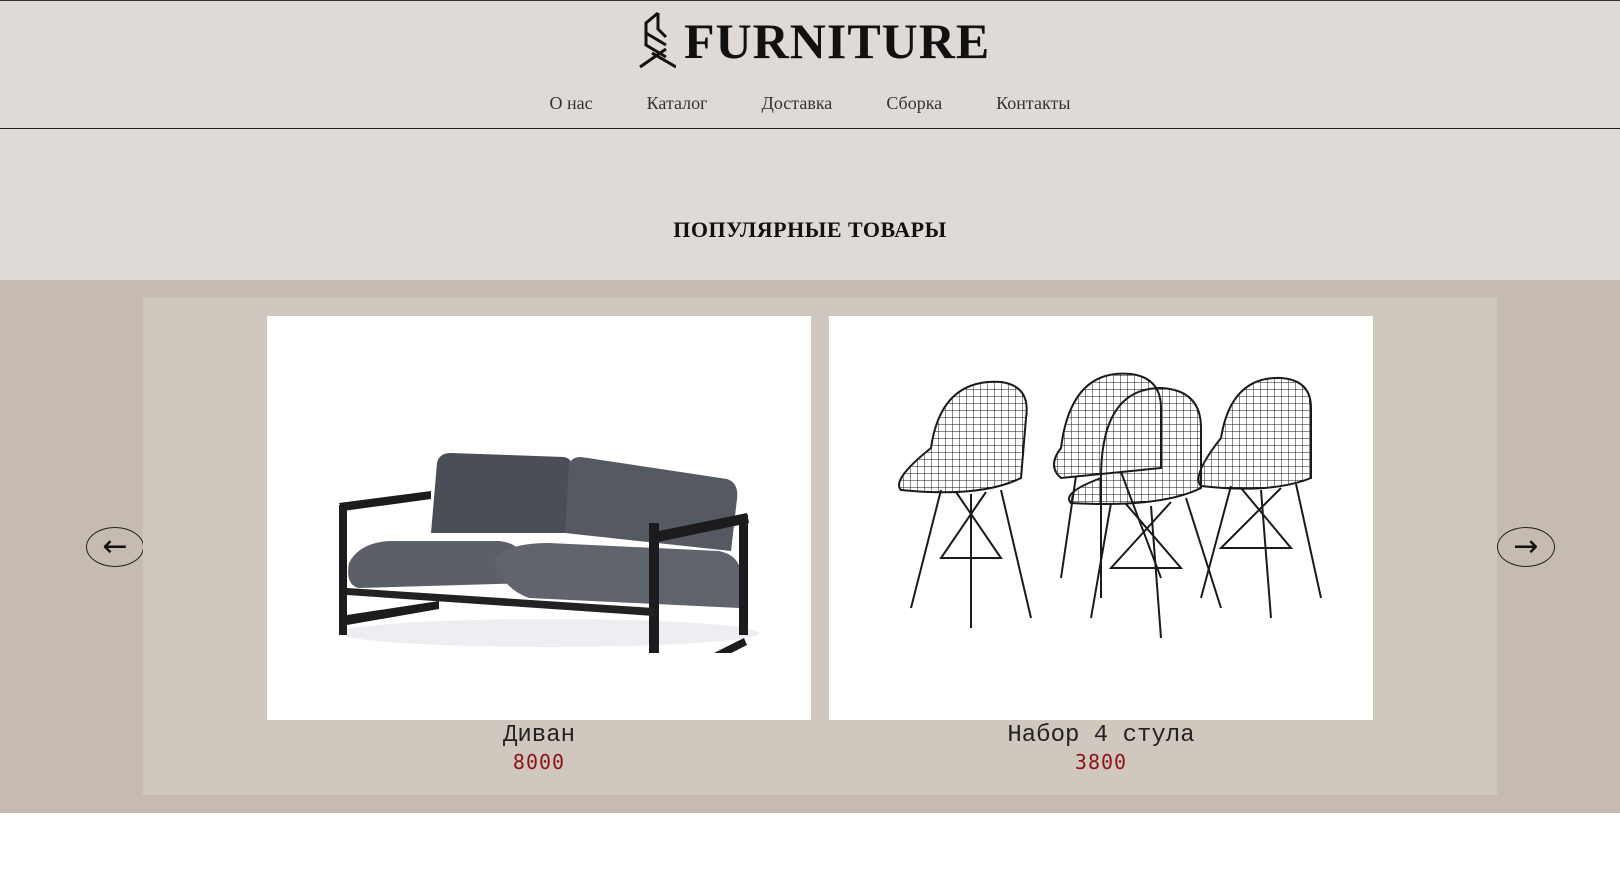 The width and height of the screenshot is (1620, 881). Describe the element at coordinates (1526, 547) in the screenshot. I see `carousel-next-button: →` at that location.